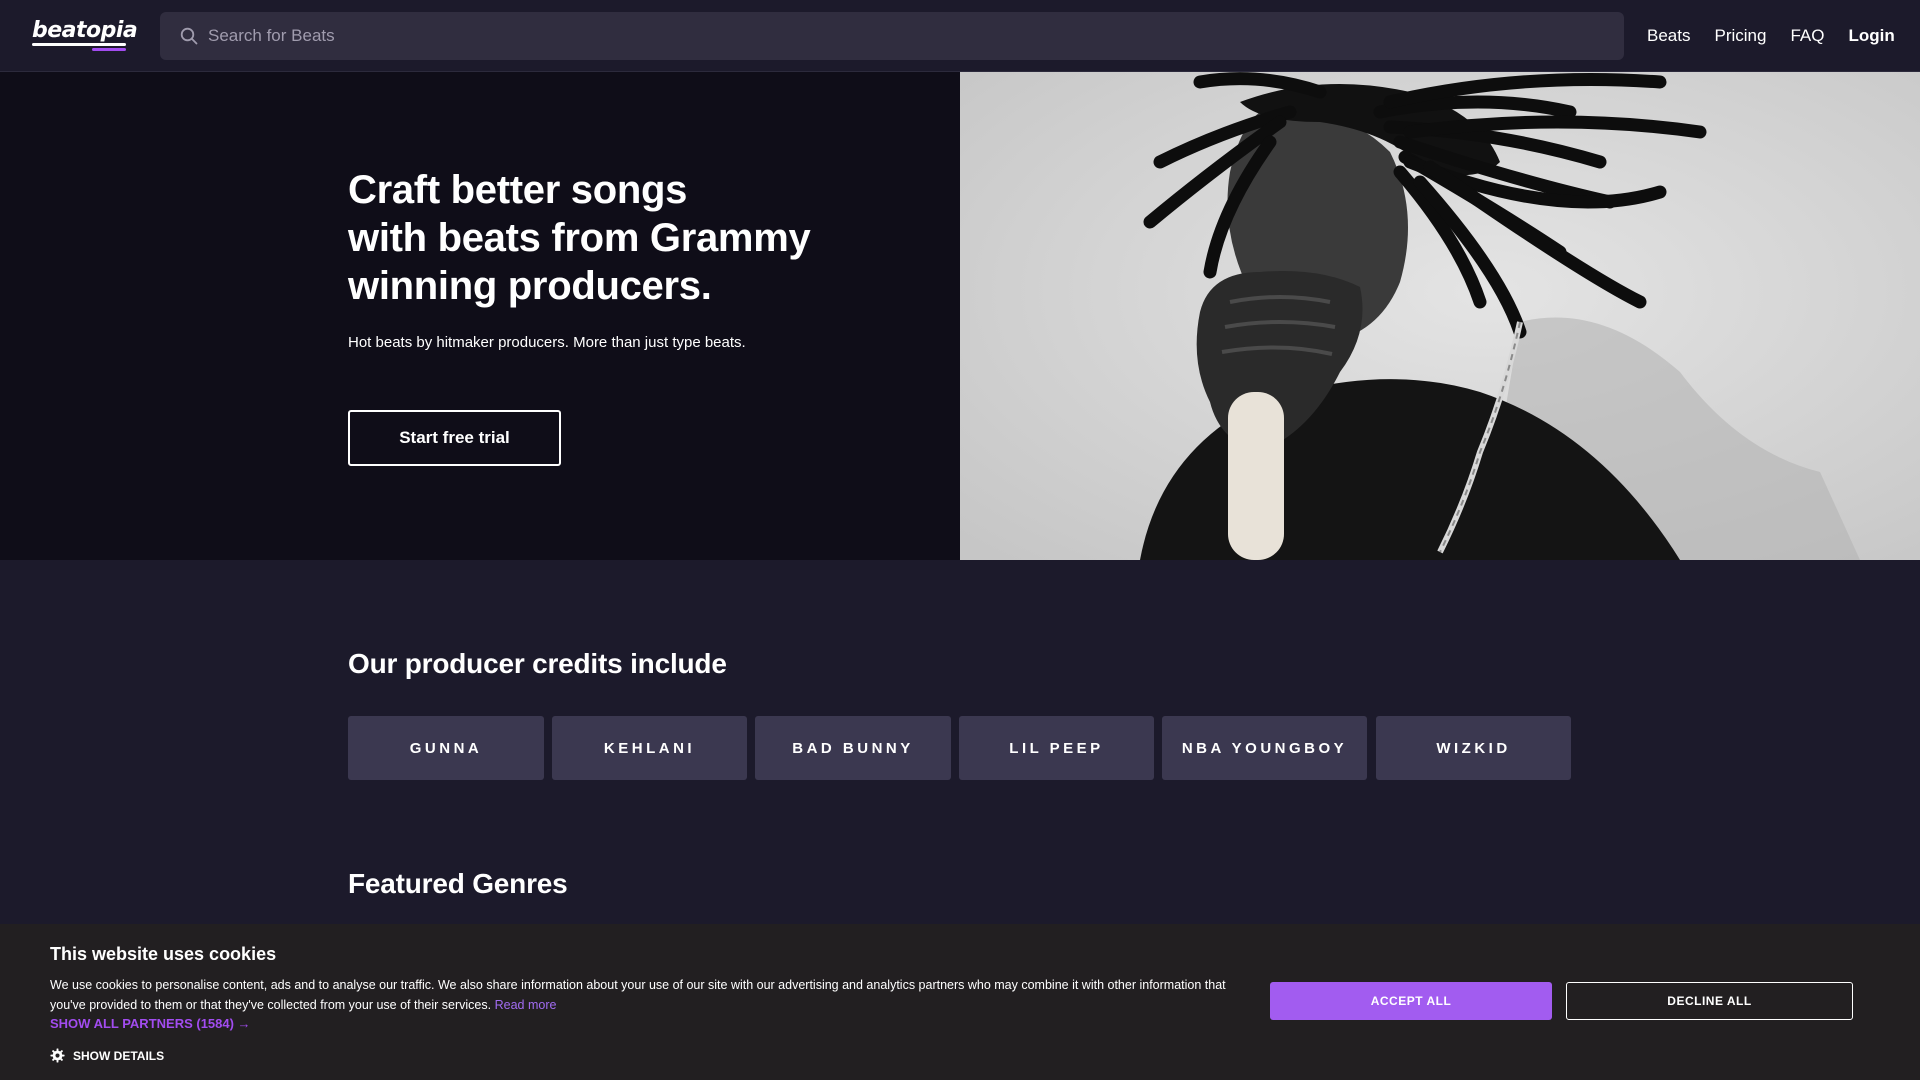  Describe the element at coordinates (1264, 748) in the screenshot. I see `credit-nba-youngboy: NBA YOUNGBOY` at that location.